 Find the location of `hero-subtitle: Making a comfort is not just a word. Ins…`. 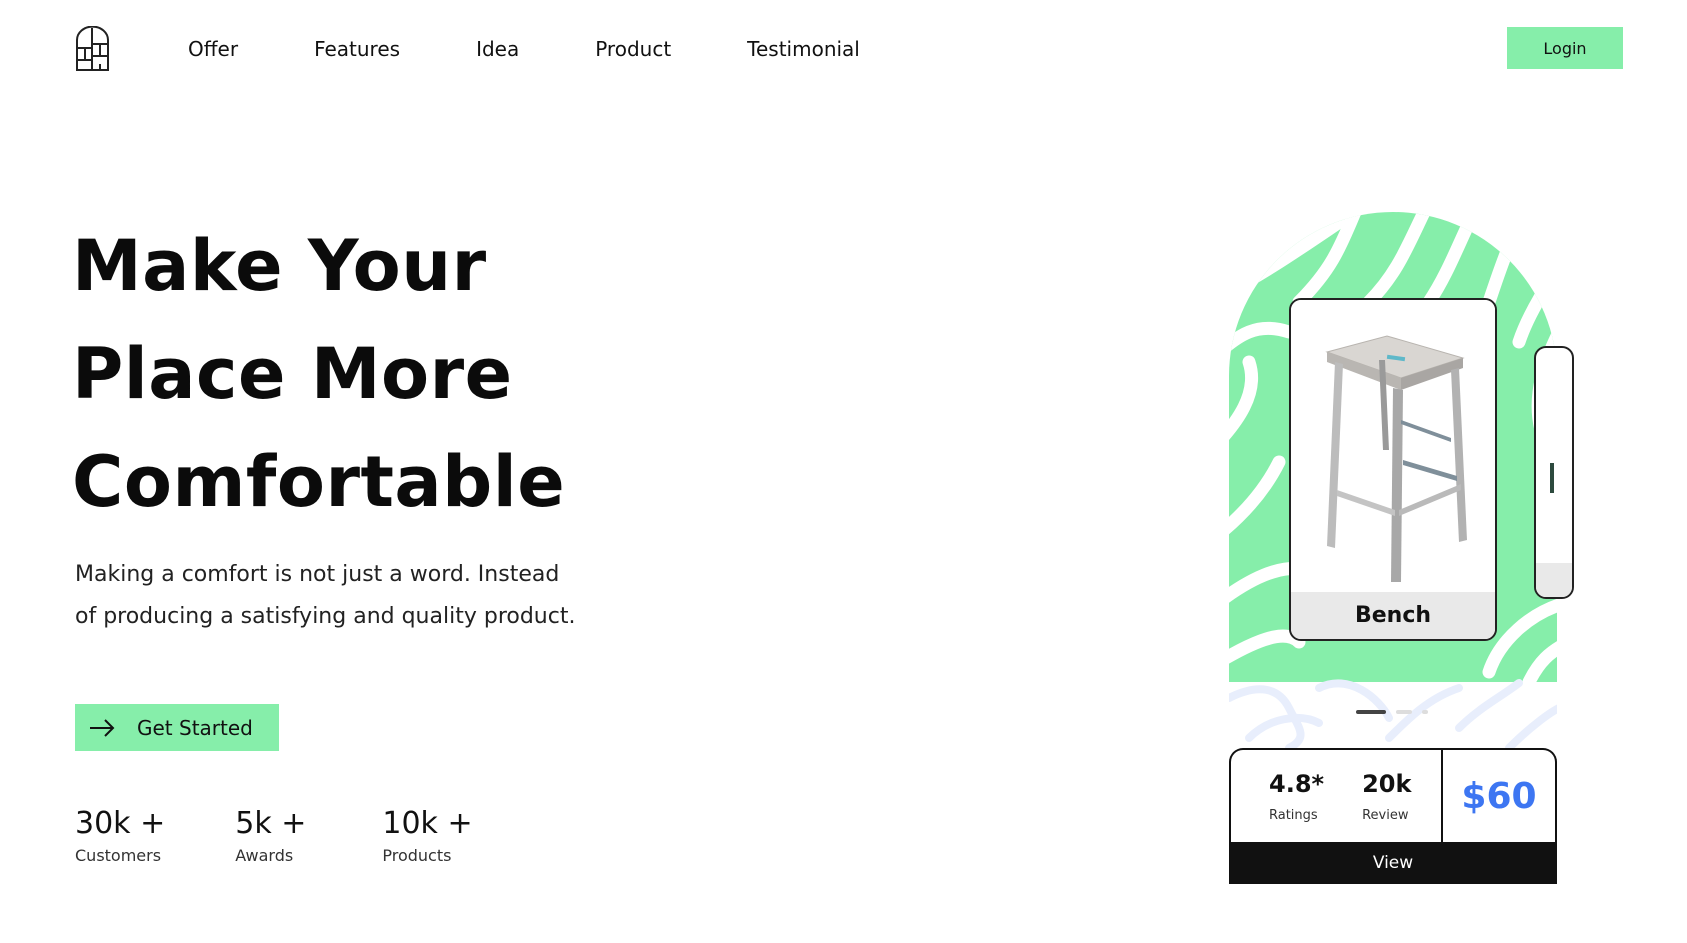

hero-subtitle: Making a comfort is not just a word. Ins… is located at coordinates (355, 596).